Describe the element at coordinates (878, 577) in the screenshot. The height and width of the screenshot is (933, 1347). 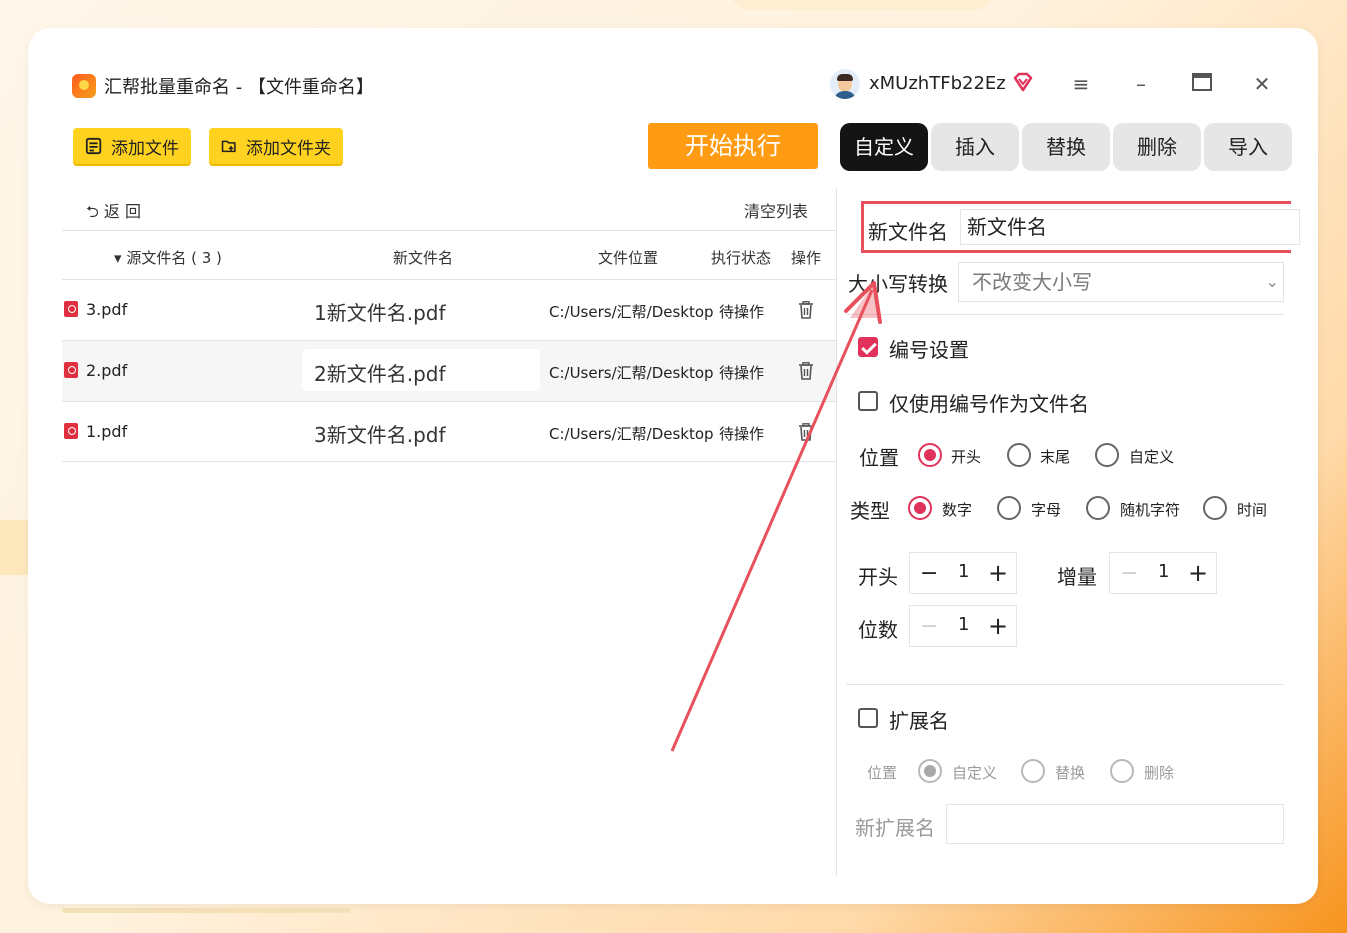
I see `start-label: 开头` at that location.